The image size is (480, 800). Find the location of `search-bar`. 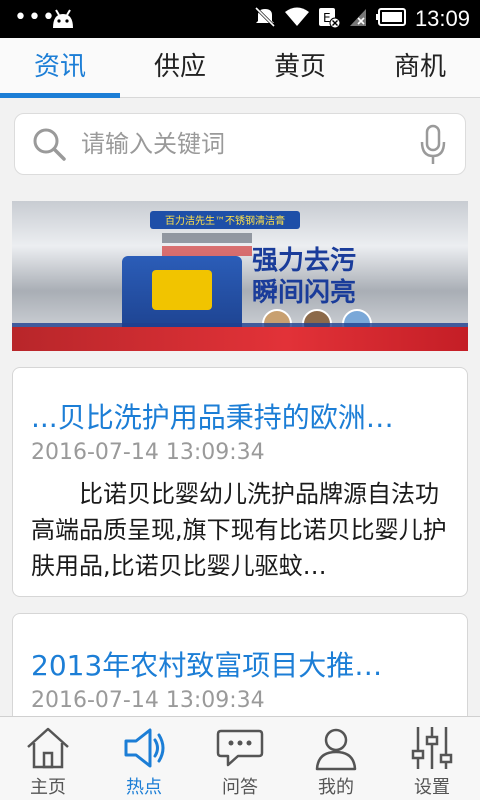

search-bar is located at coordinates (240, 144).